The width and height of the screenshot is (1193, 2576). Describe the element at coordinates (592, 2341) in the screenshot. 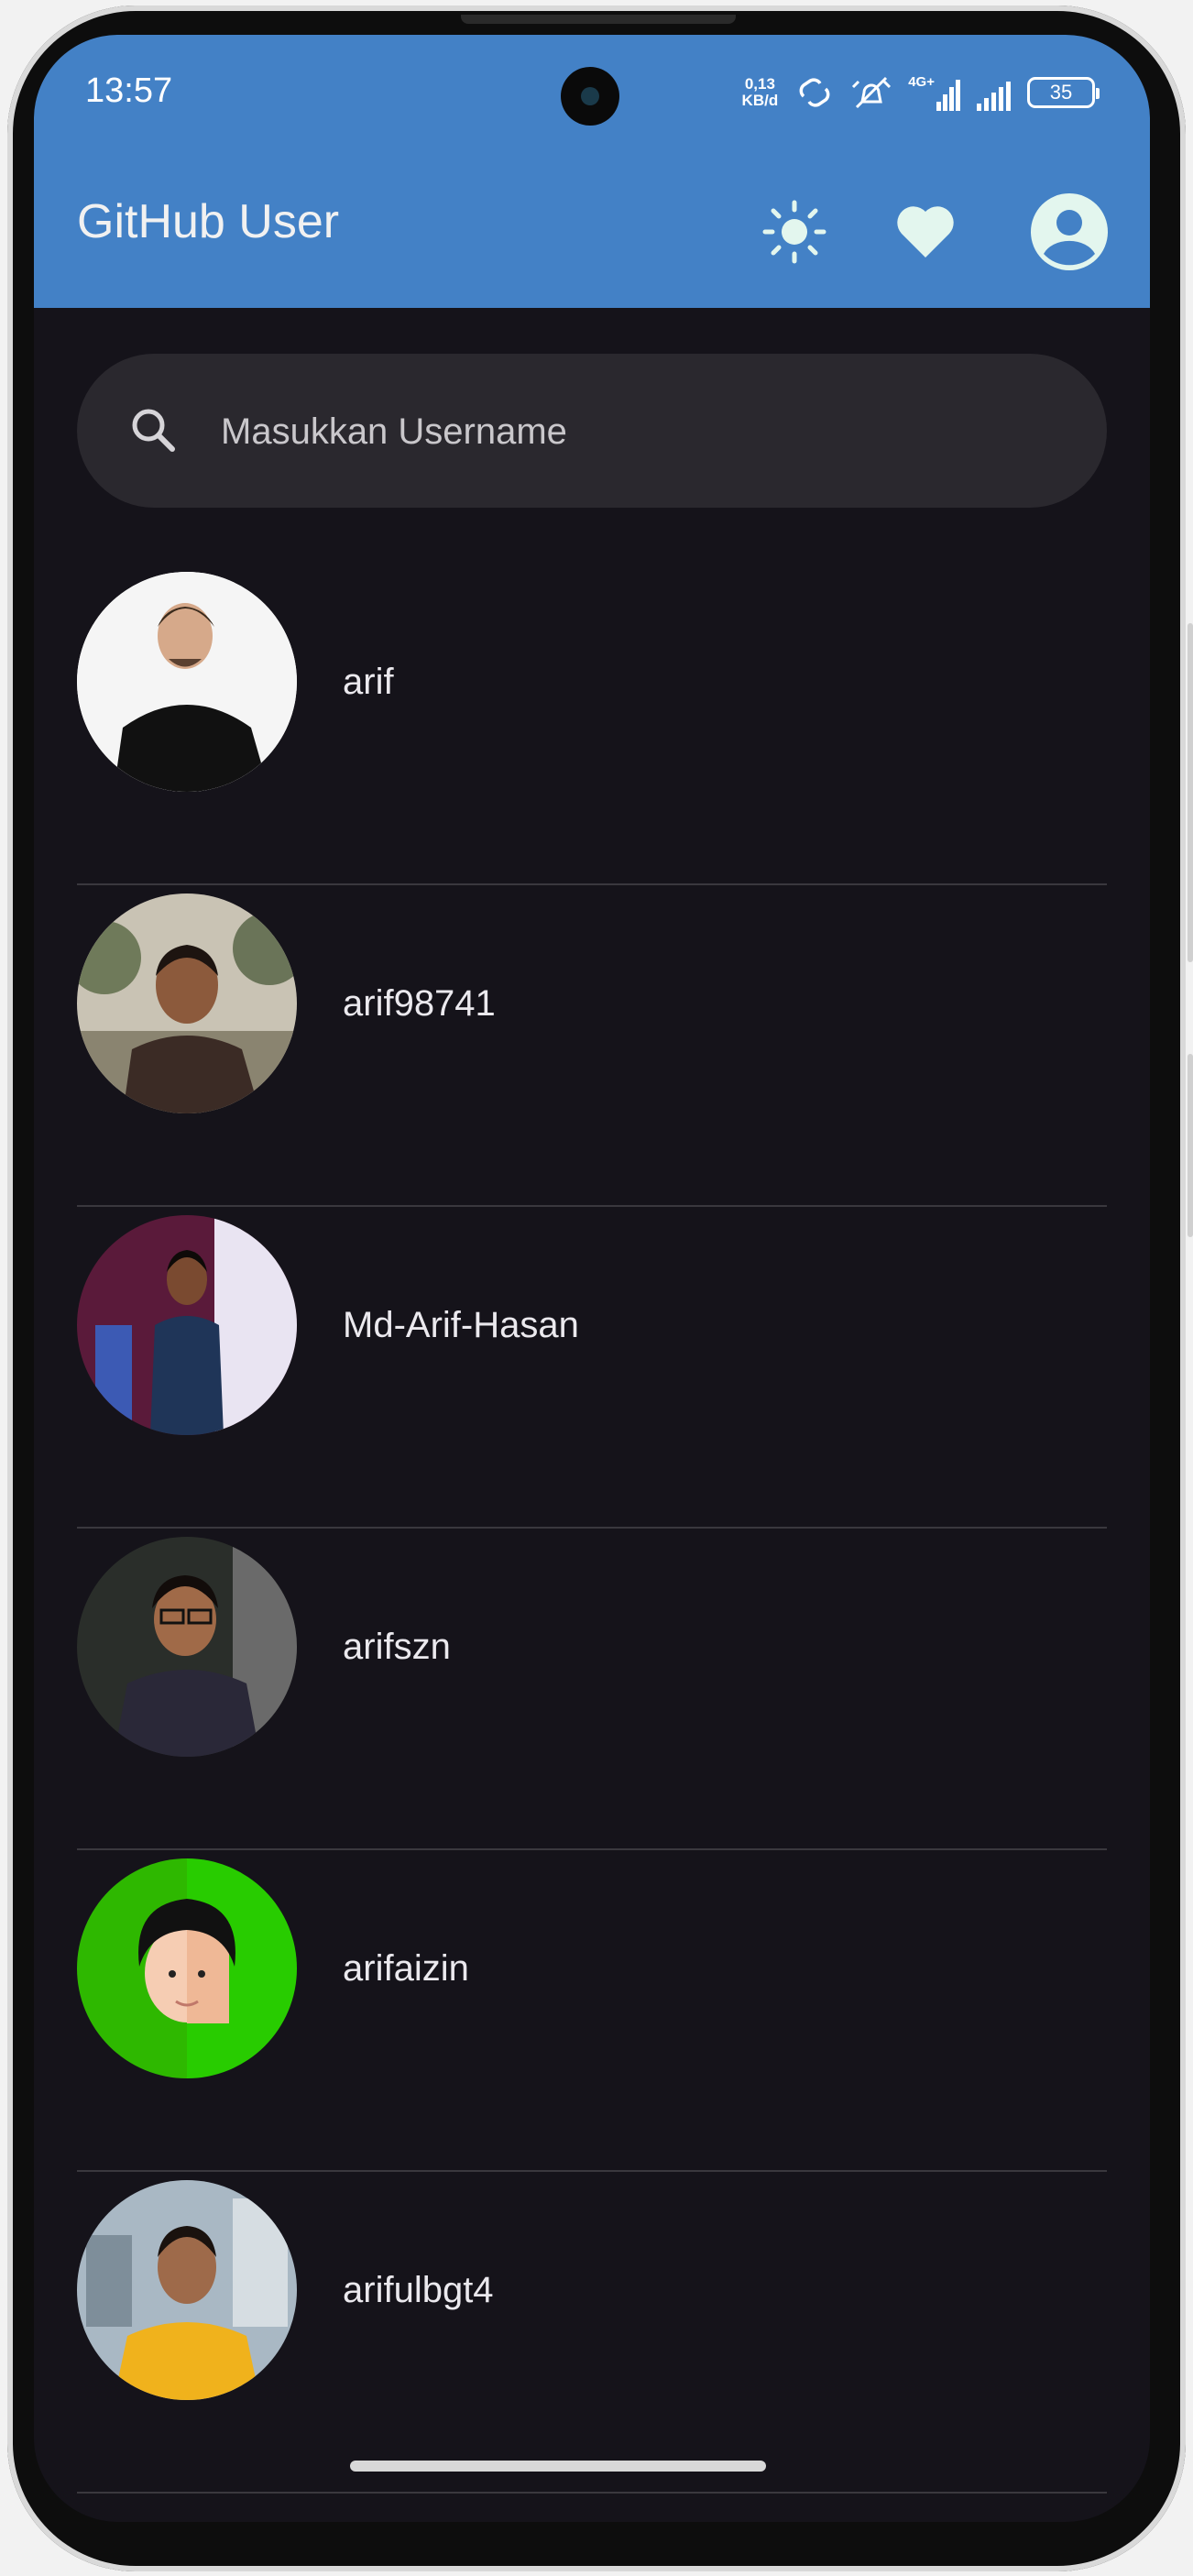

I see `user-list-item: arifulbgt4` at that location.